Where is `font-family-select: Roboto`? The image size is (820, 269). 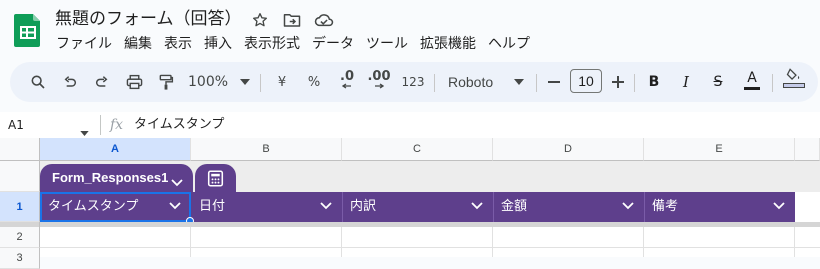
font-family-select: Roboto is located at coordinates (478, 82).